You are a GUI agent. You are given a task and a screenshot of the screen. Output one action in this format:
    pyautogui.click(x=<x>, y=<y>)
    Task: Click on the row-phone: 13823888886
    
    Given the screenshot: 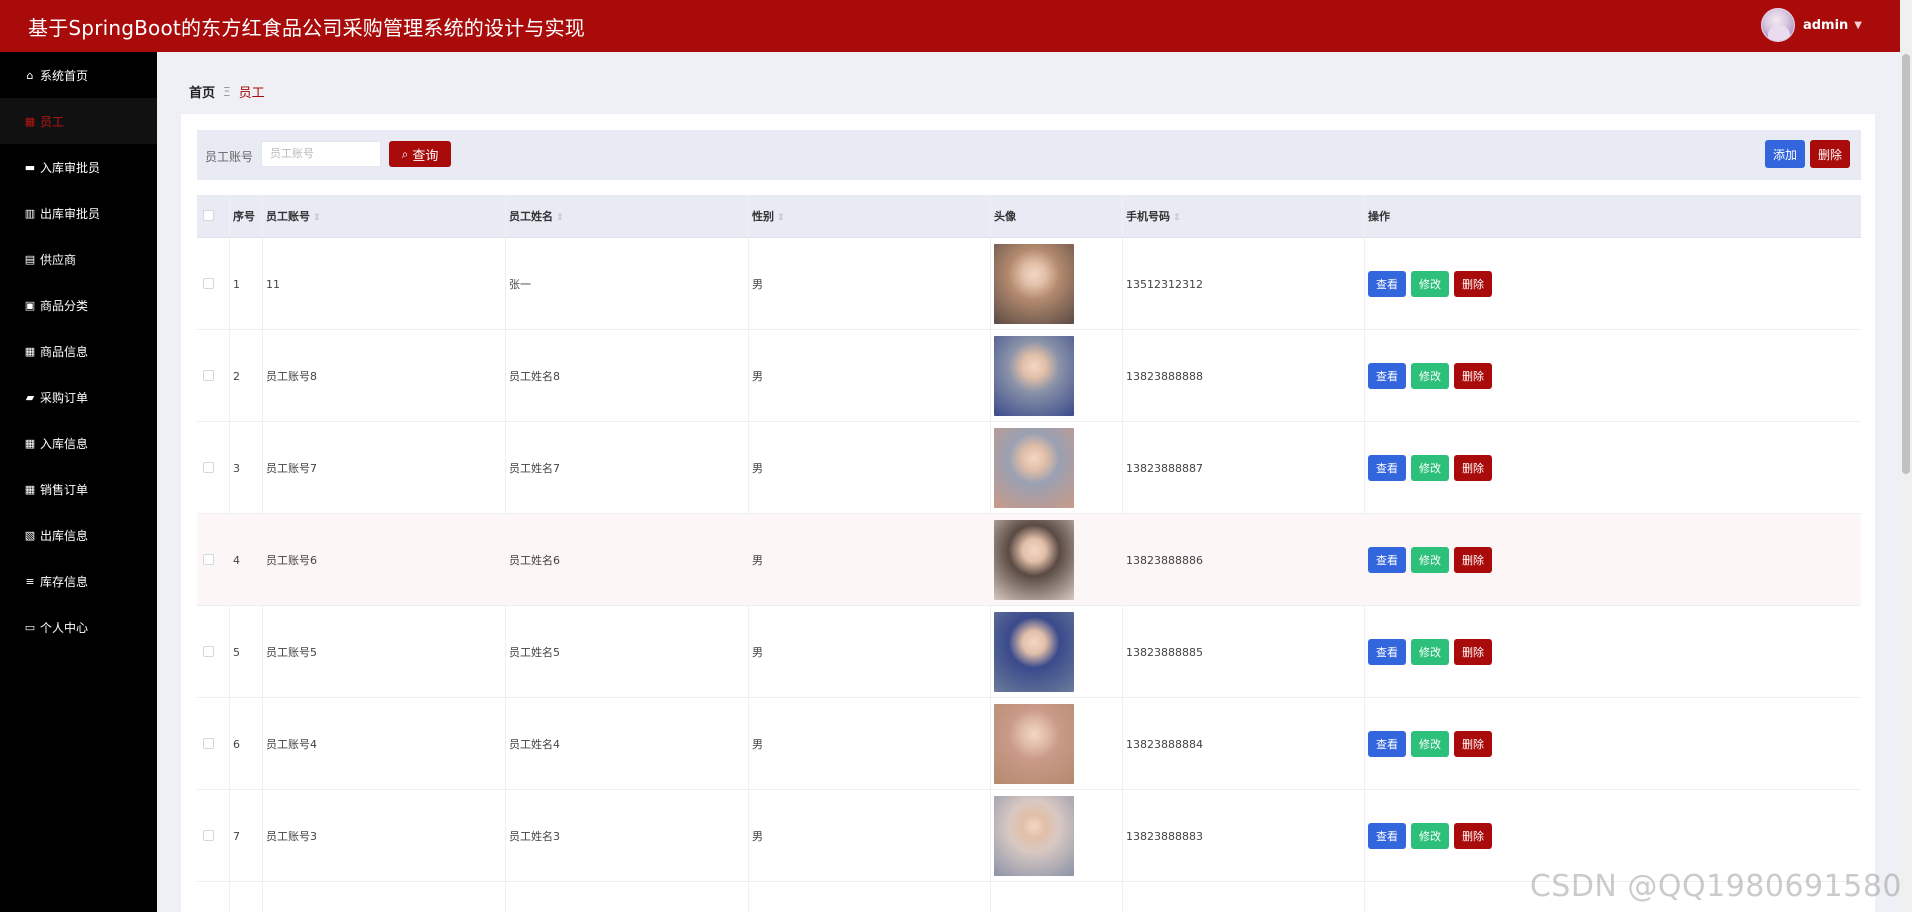 What is the action you would take?
    pyautogui.click(x=1164, y=560)
    